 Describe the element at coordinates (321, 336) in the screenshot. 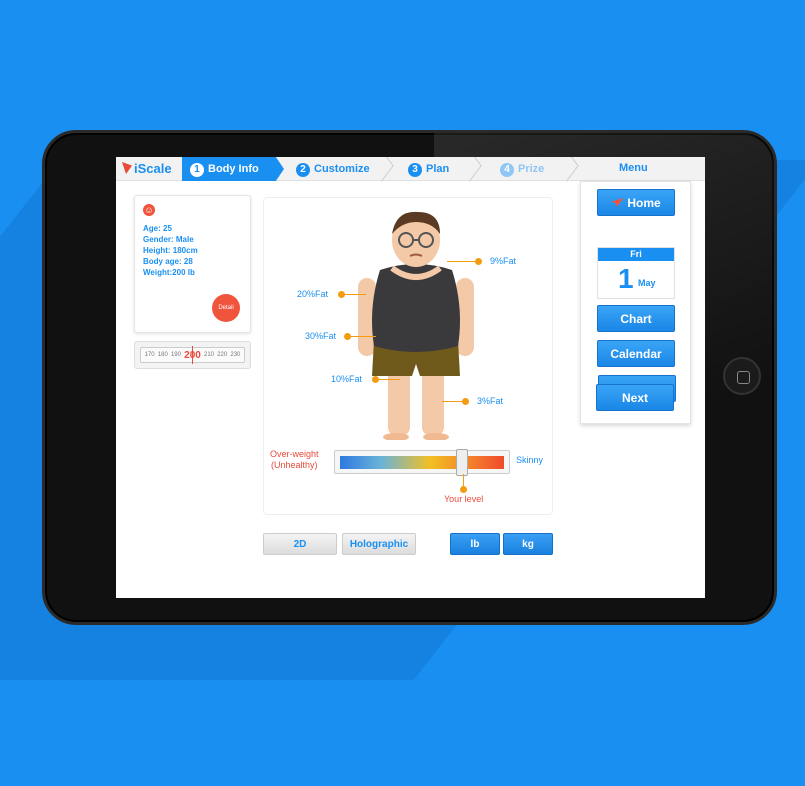

I see `callout-30-fat: 30%Fat` at that location.